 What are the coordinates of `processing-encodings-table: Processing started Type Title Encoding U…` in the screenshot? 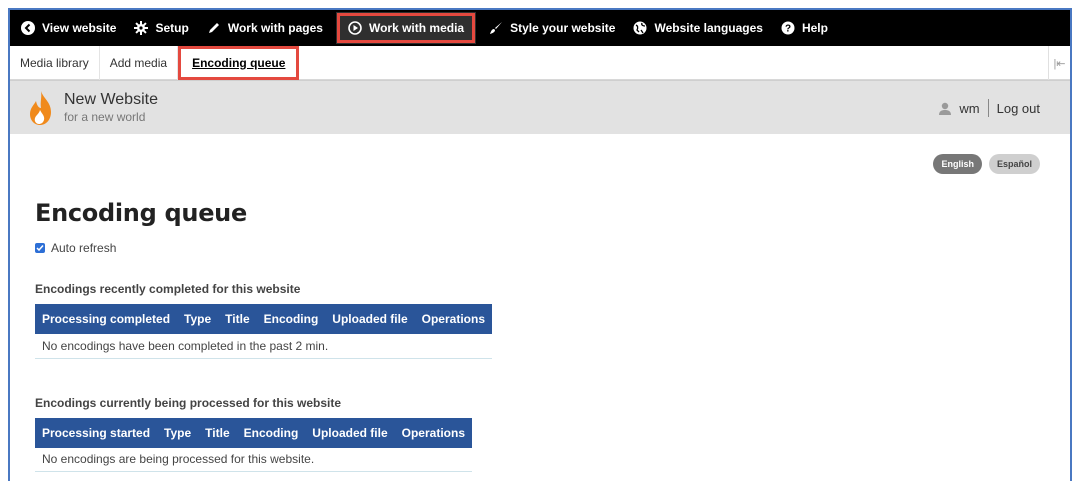 It's located at (253, 444).